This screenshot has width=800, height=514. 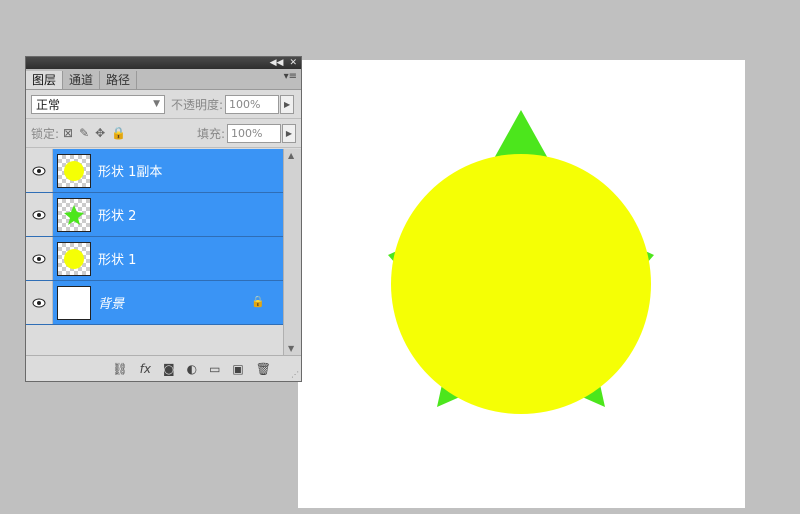 What do you see at coordinates (98, 104) in the screenshot?
I see `blend-mode-select: 正常 ▼` at bounding box center [98, 104].